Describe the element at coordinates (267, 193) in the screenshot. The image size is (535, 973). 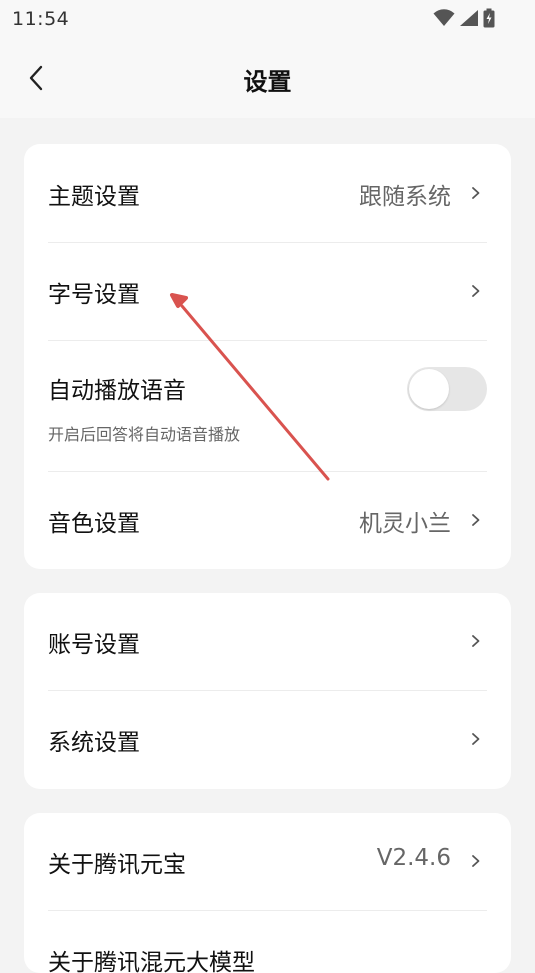
I see `theme-setting-row: 主题设置 跟随系统` at that location.